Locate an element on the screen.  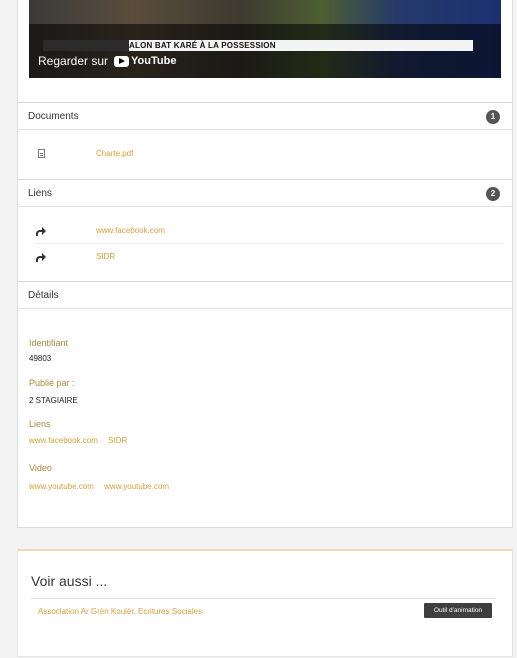
details-video-link-2: www.youtube.com is located at coordinates (136, 486).